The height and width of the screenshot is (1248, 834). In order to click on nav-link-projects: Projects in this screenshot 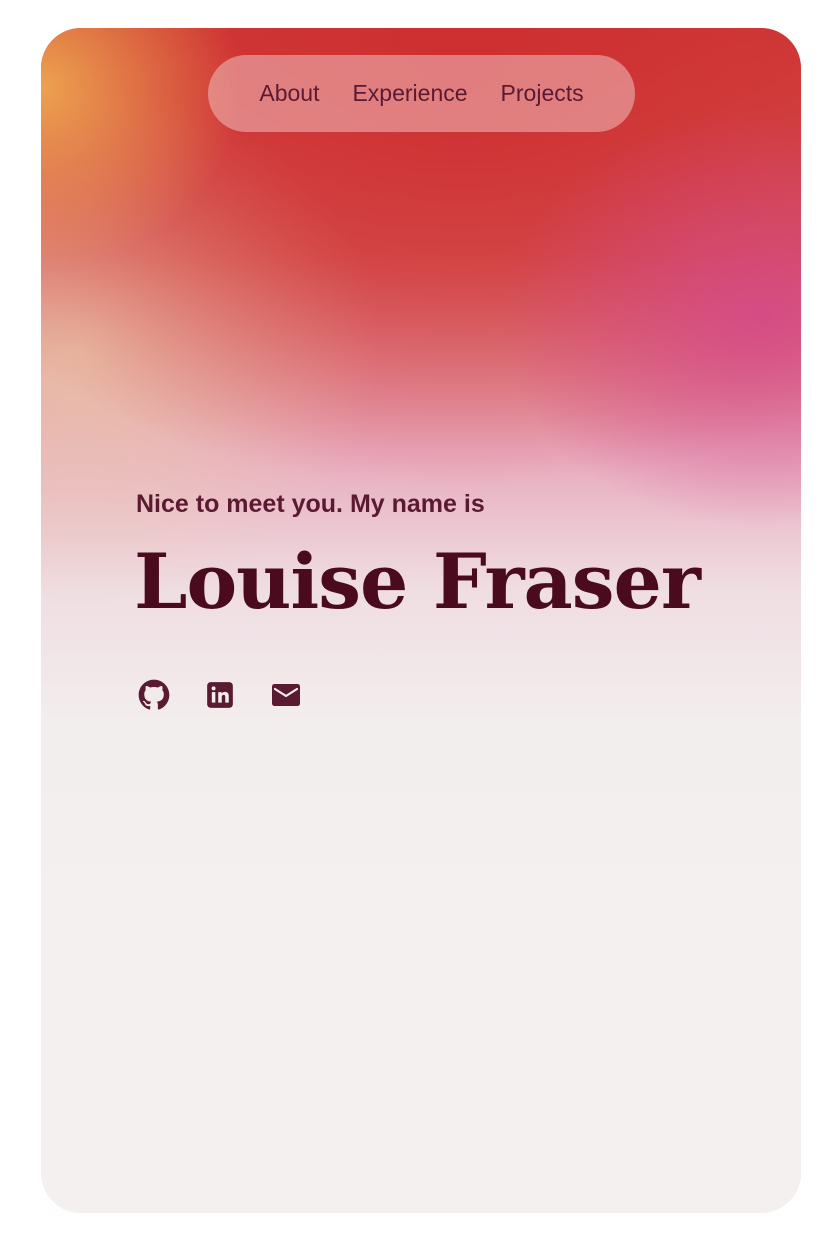, I will do `click(542, 93)`.